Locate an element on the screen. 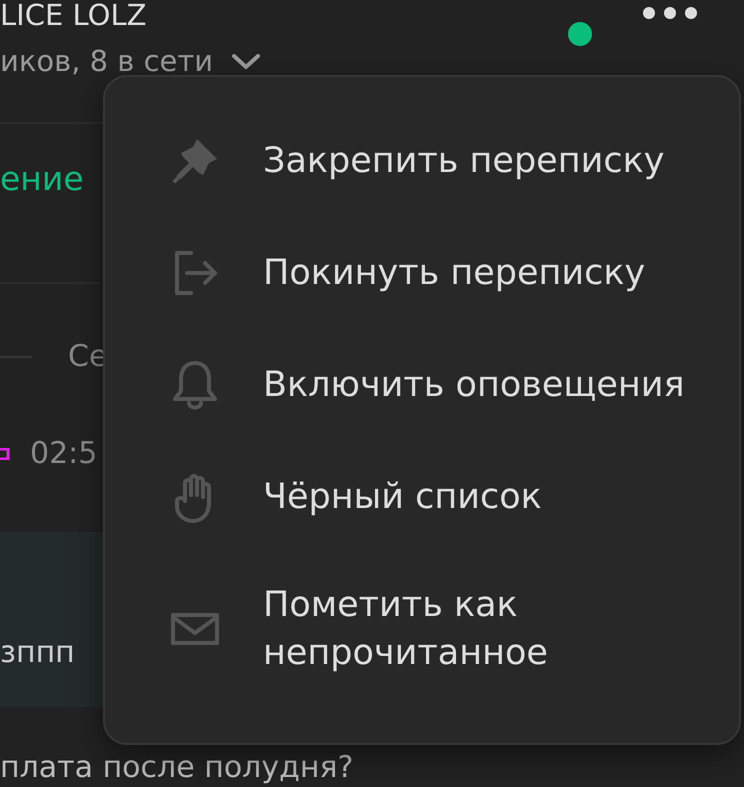 This screenshot has width=744, height=787. message-text: плата после полудня? is located at coordinates (177, 768).